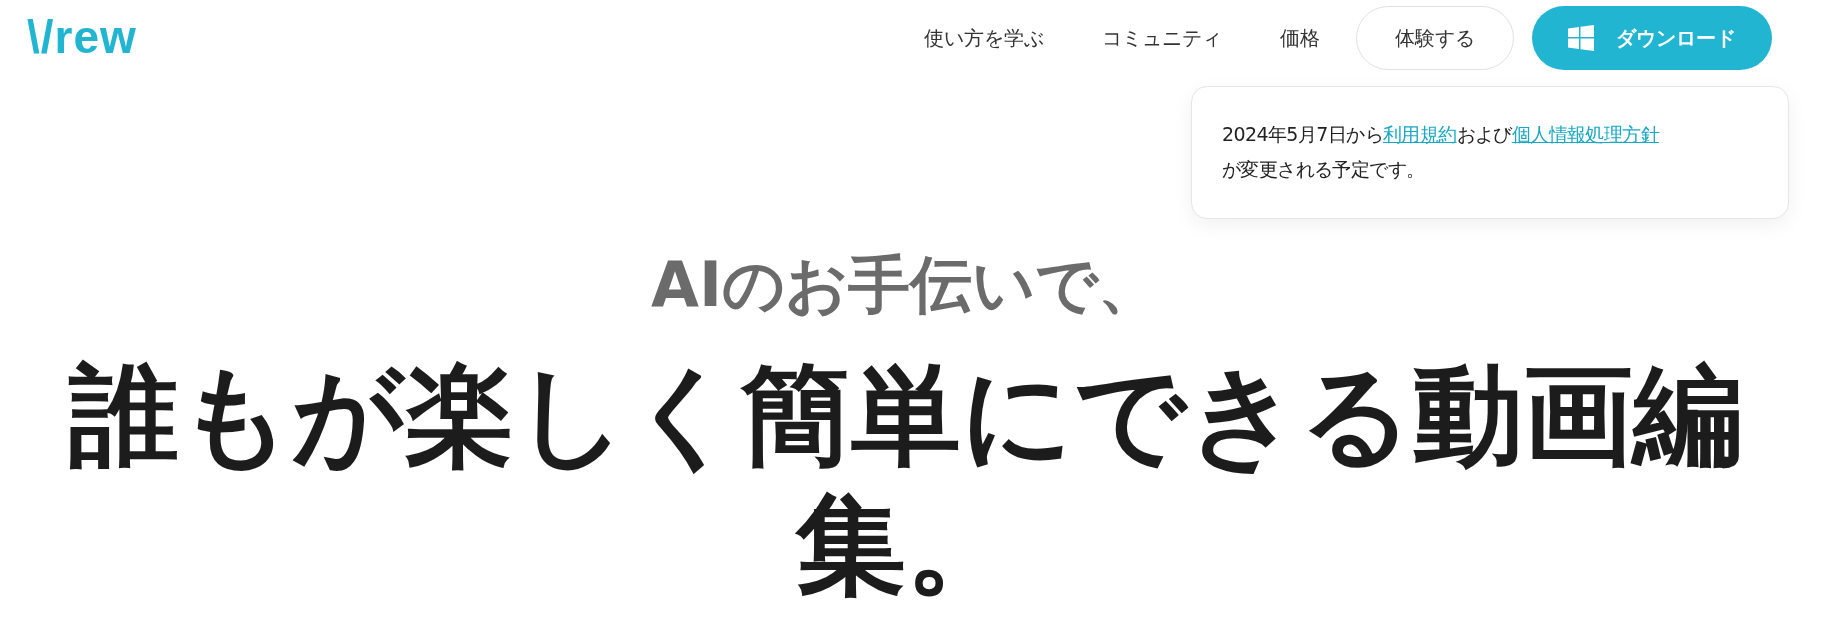 The width and height of the screenshot is (1847, 641). What do you see at coordinates (905, 285) in the screenshot?
I see `hero-subtitle: AIのお手伝いで、` at bounding box center [905, 285].